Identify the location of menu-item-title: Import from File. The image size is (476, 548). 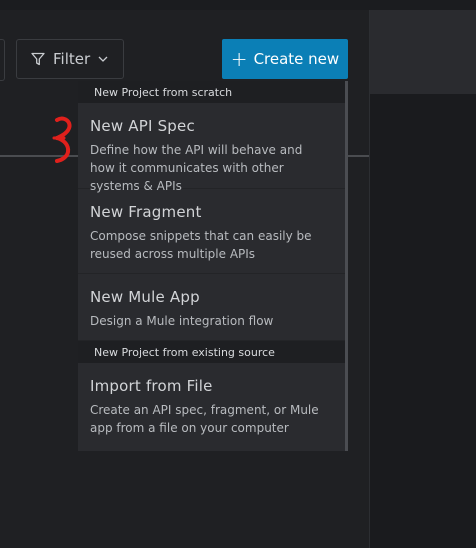
(151, 386).